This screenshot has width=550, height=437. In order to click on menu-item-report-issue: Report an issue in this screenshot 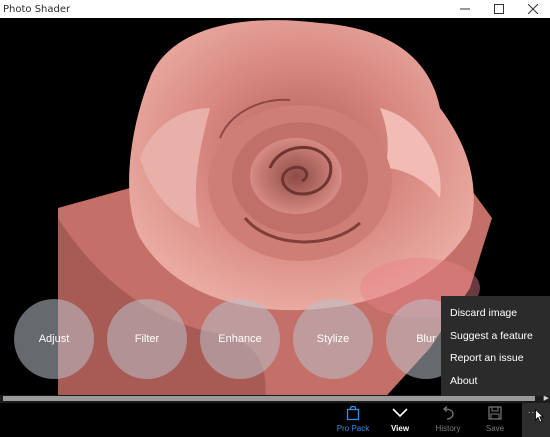, I will do `click(495, 358)`.